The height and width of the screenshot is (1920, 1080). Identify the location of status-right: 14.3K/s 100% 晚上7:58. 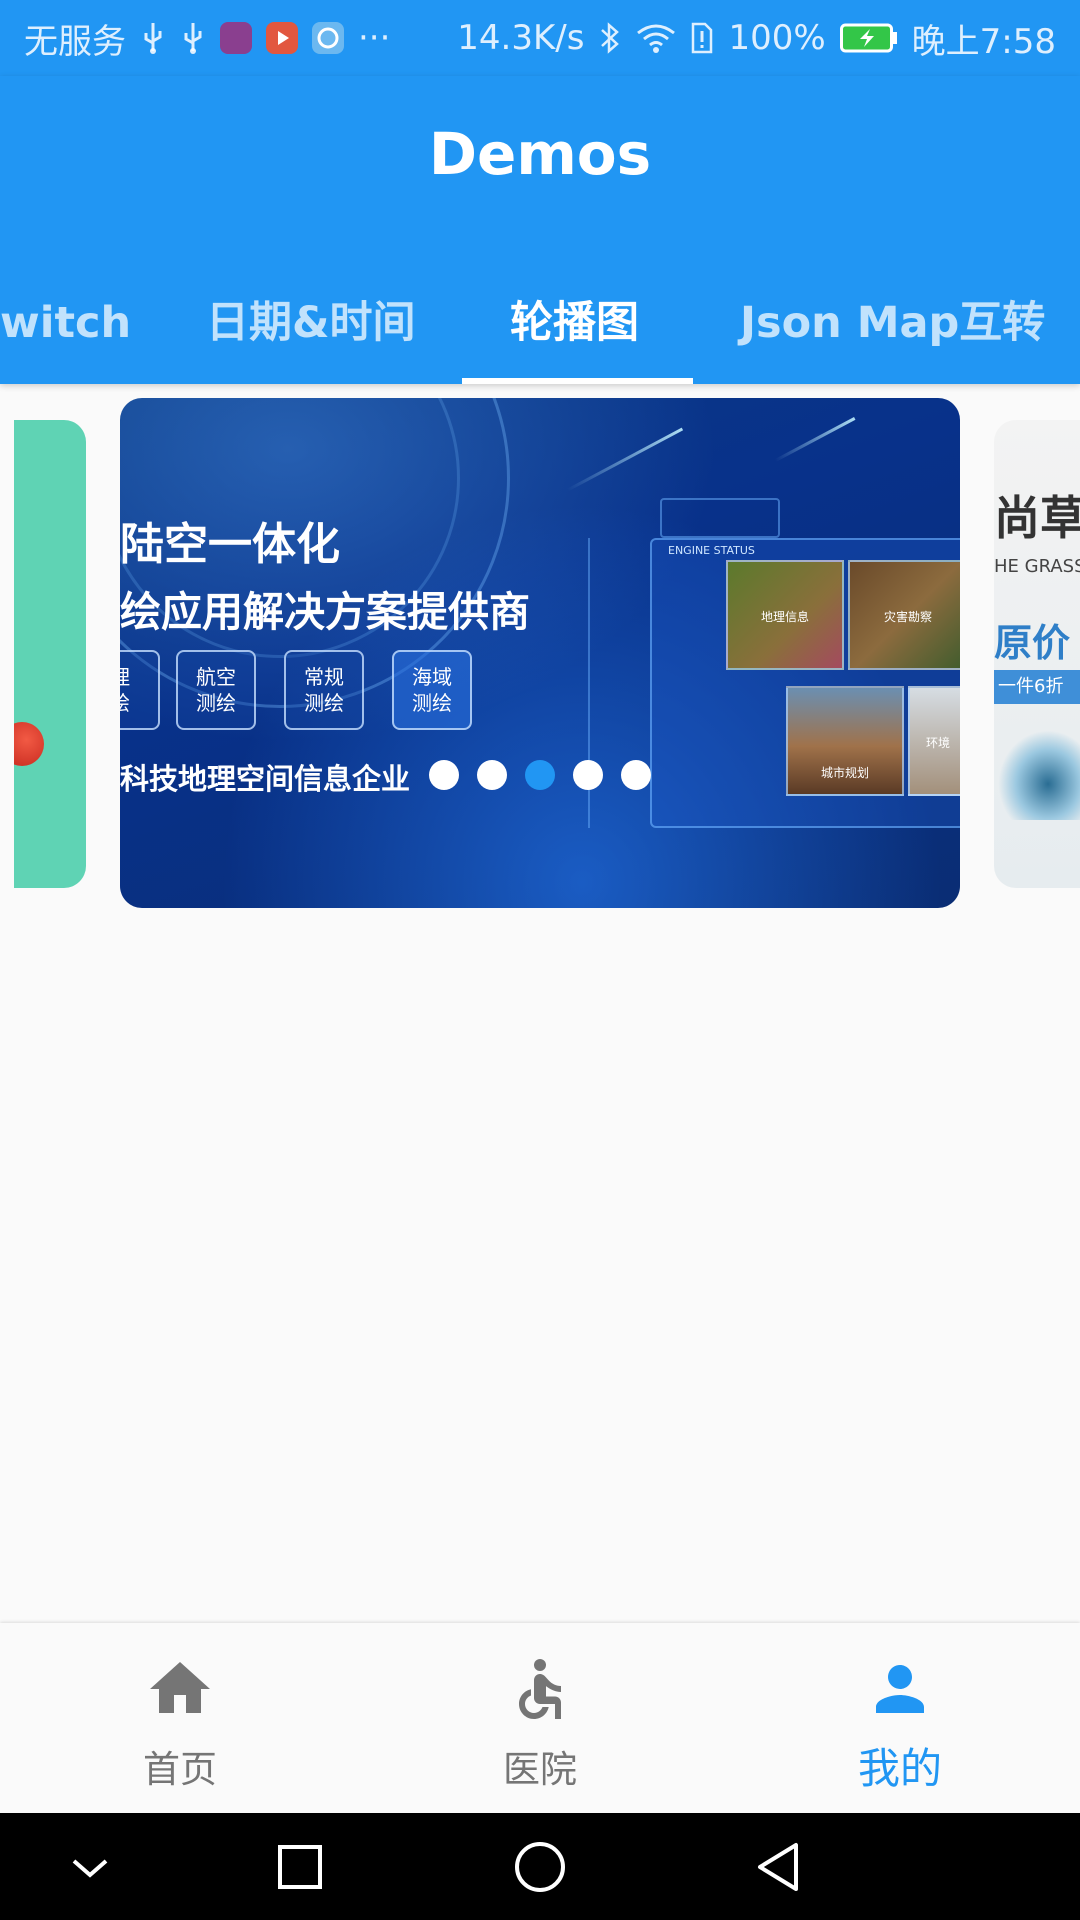
(756, 38).